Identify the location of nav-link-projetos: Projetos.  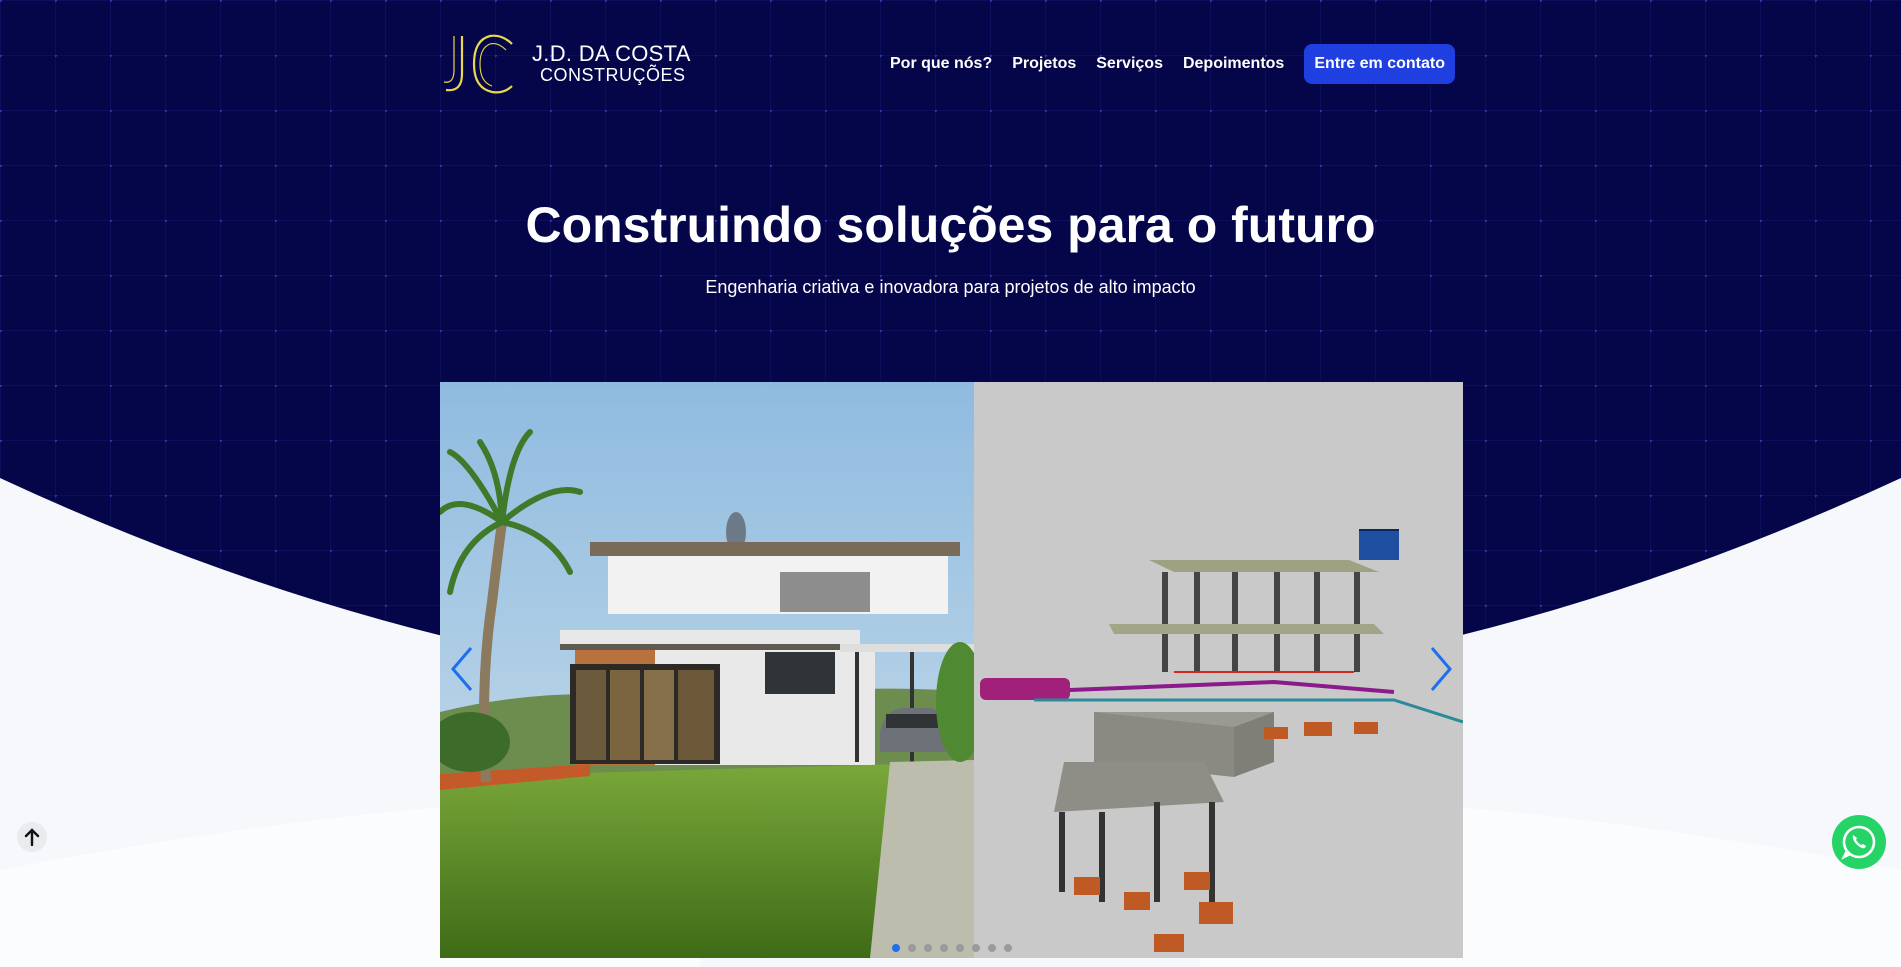
(1044, 64).